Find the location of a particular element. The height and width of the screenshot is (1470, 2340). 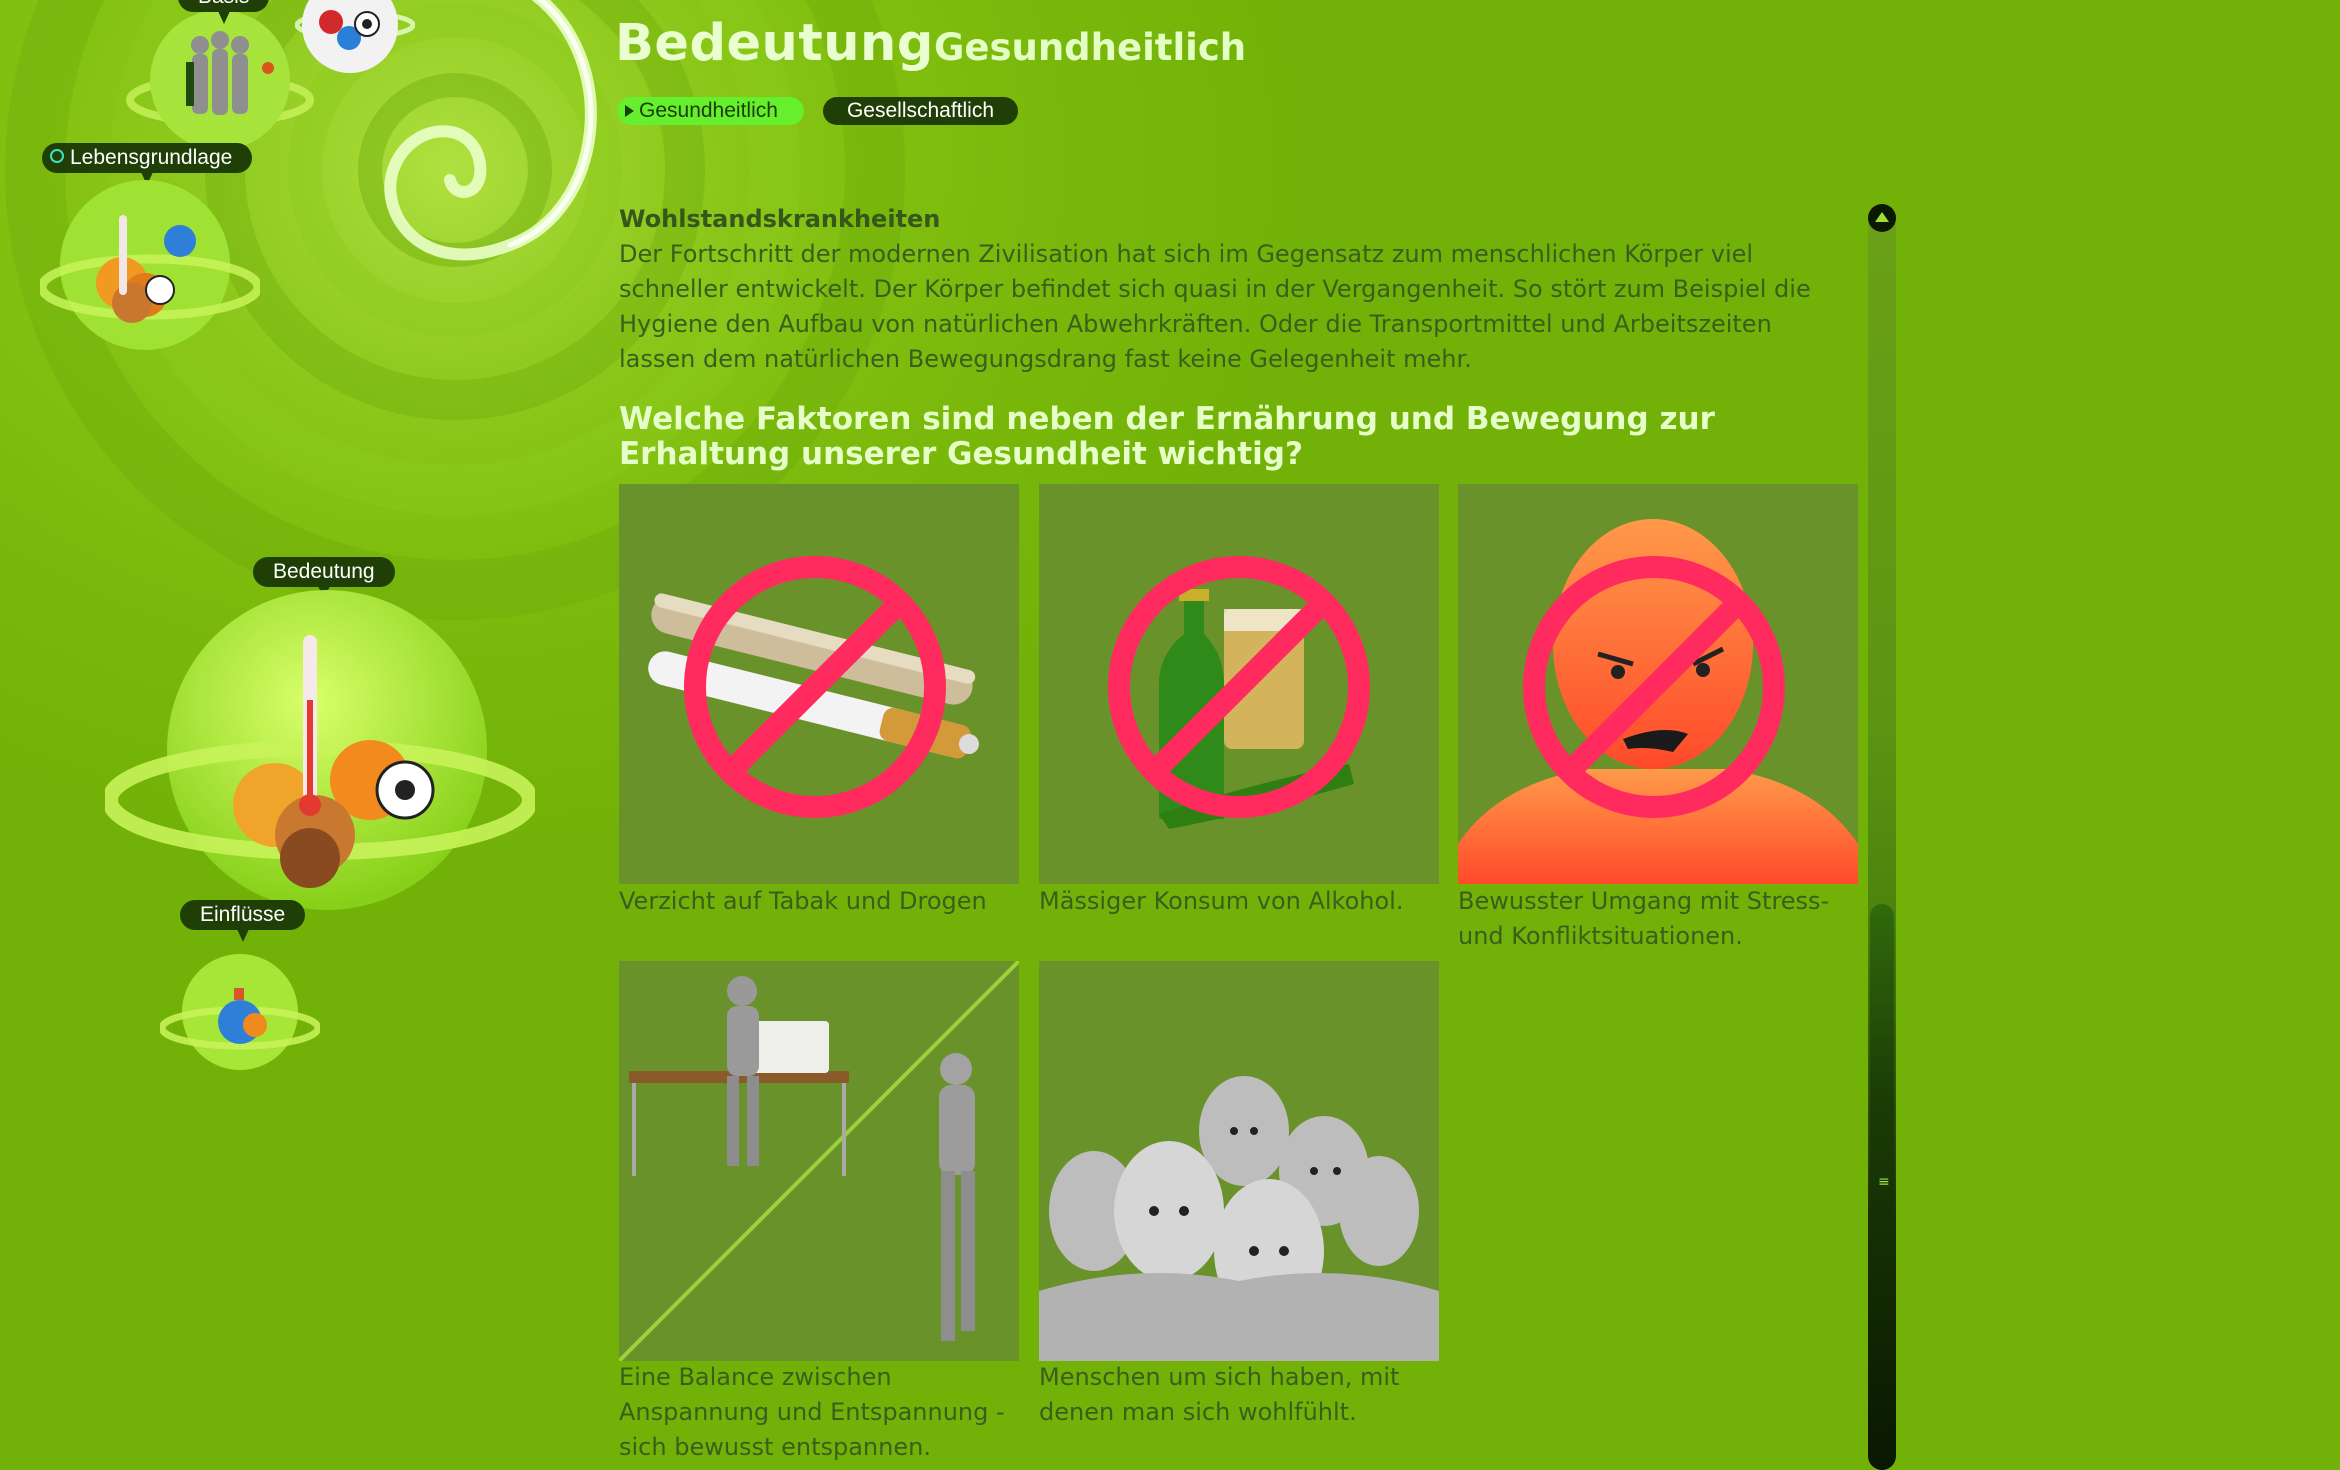

planet-bedeutung-text: Bedeutung is located at coordinates (324, 571).